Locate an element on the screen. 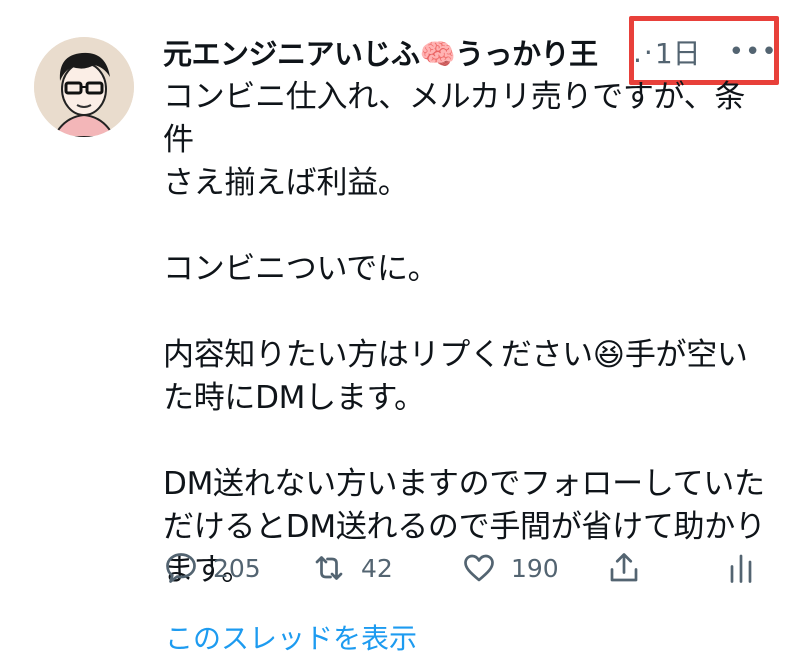 The image size is (809, 670). retweet-button: 42 is located at coordinates (352, 568).